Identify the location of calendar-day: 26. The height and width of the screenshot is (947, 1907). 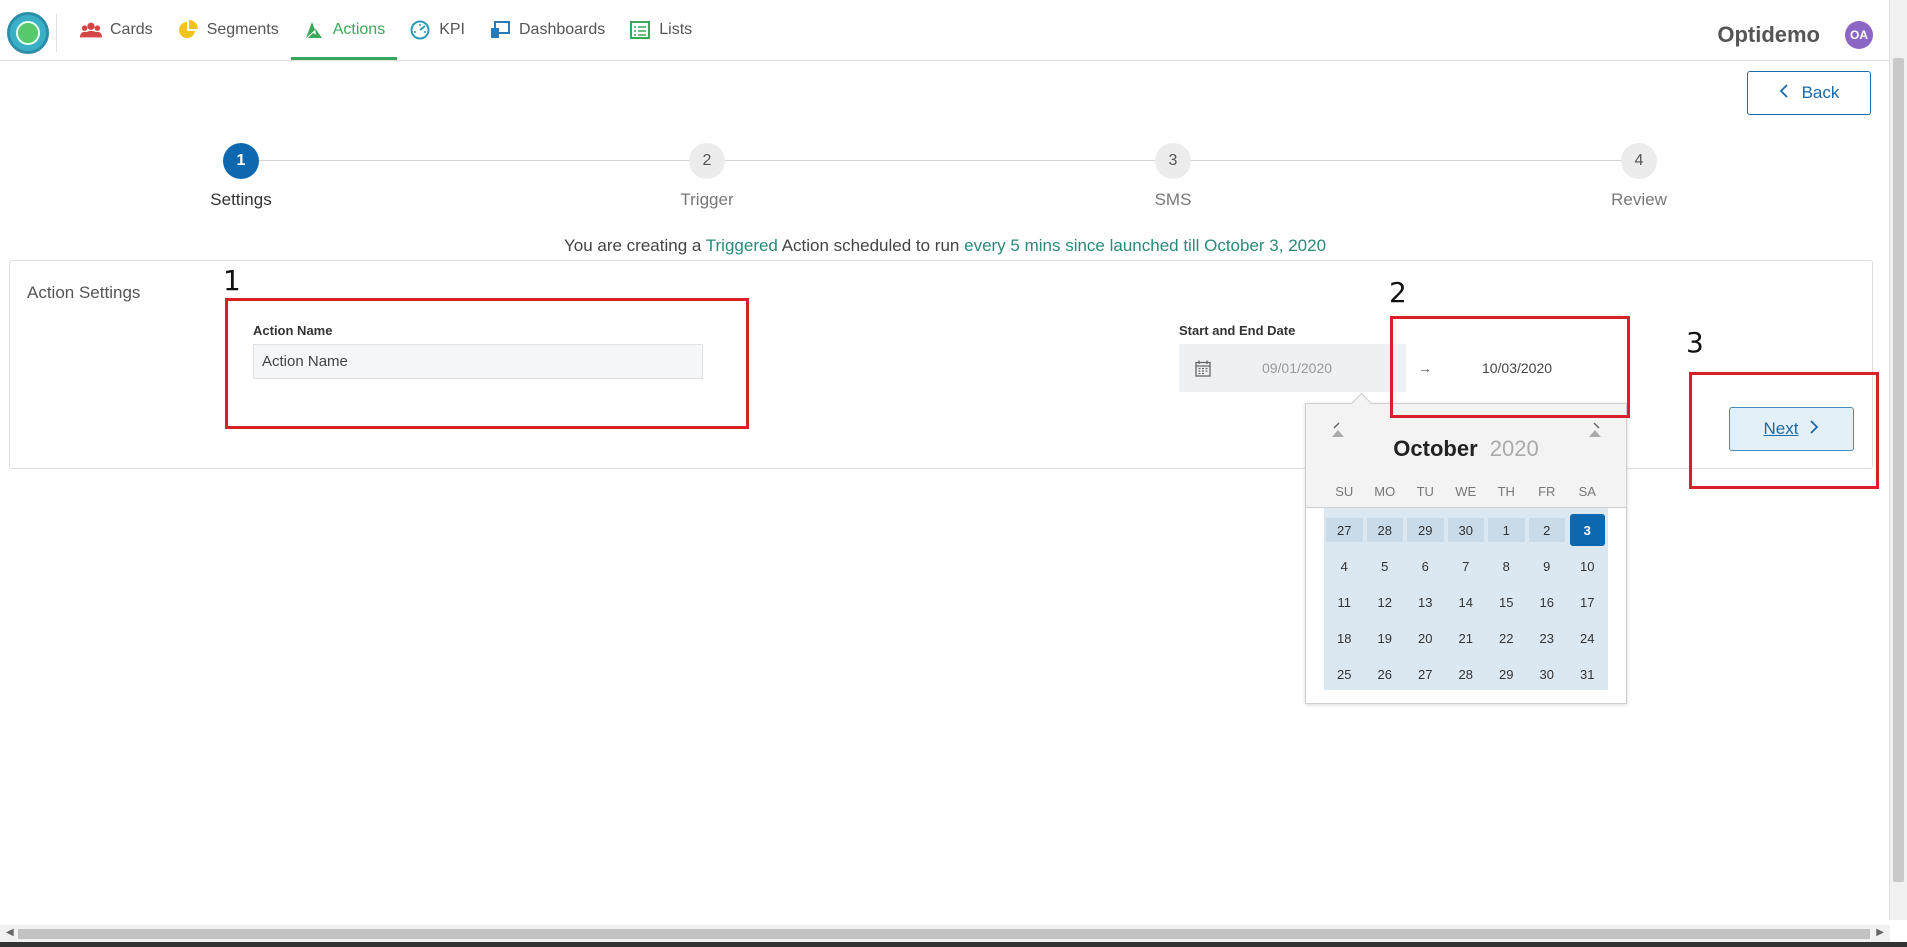
(1385, 674).